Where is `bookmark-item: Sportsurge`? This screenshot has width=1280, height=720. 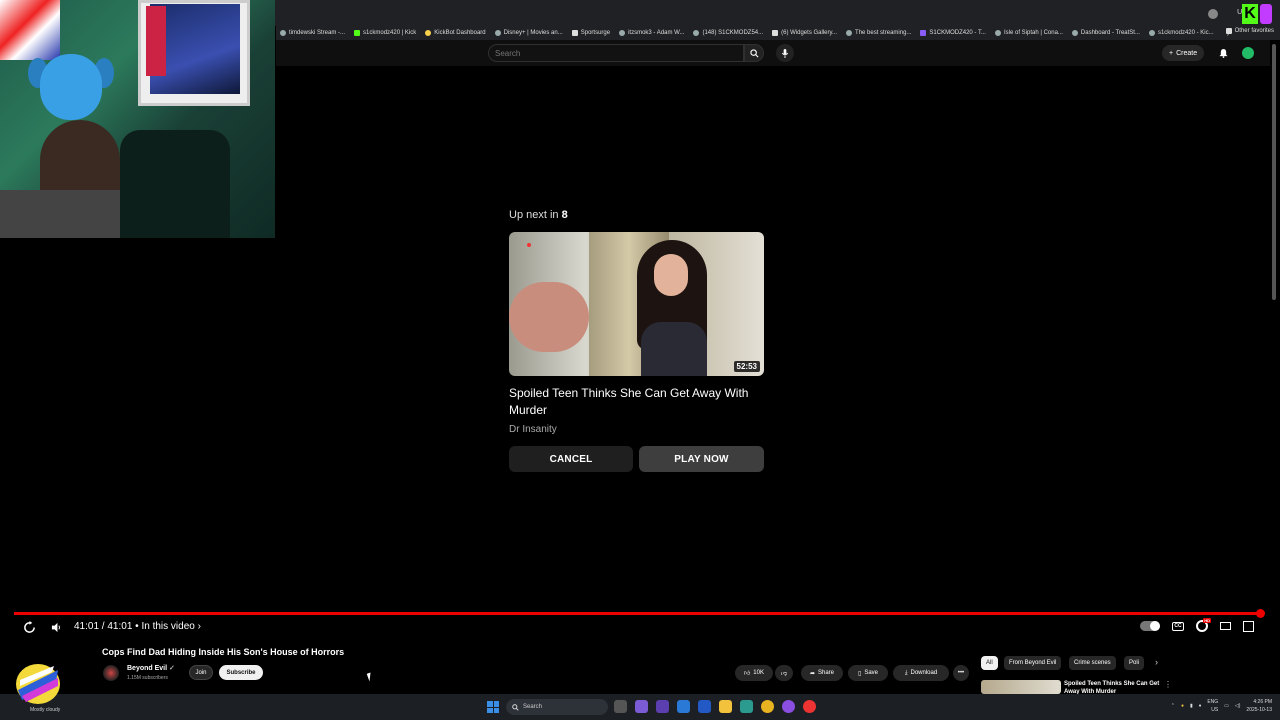 bookmark-item: Sportsurge is located at coordinates (590, 33).